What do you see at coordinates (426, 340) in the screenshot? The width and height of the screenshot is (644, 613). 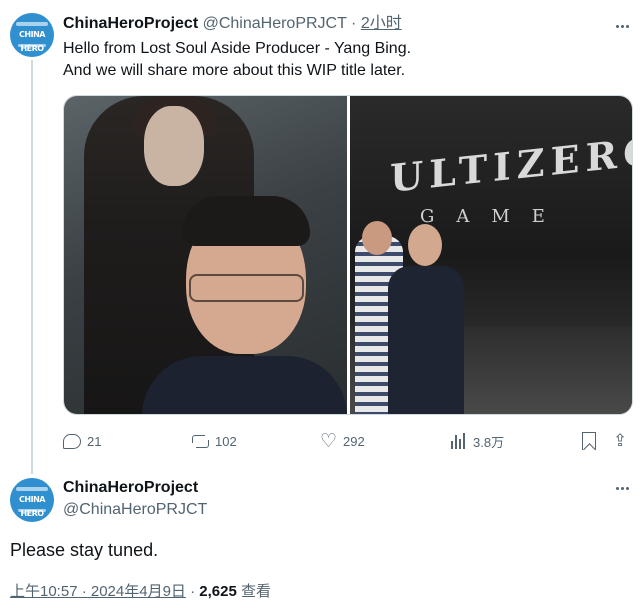 I see `person-dark-sweater` at bounding box center [426, 340].